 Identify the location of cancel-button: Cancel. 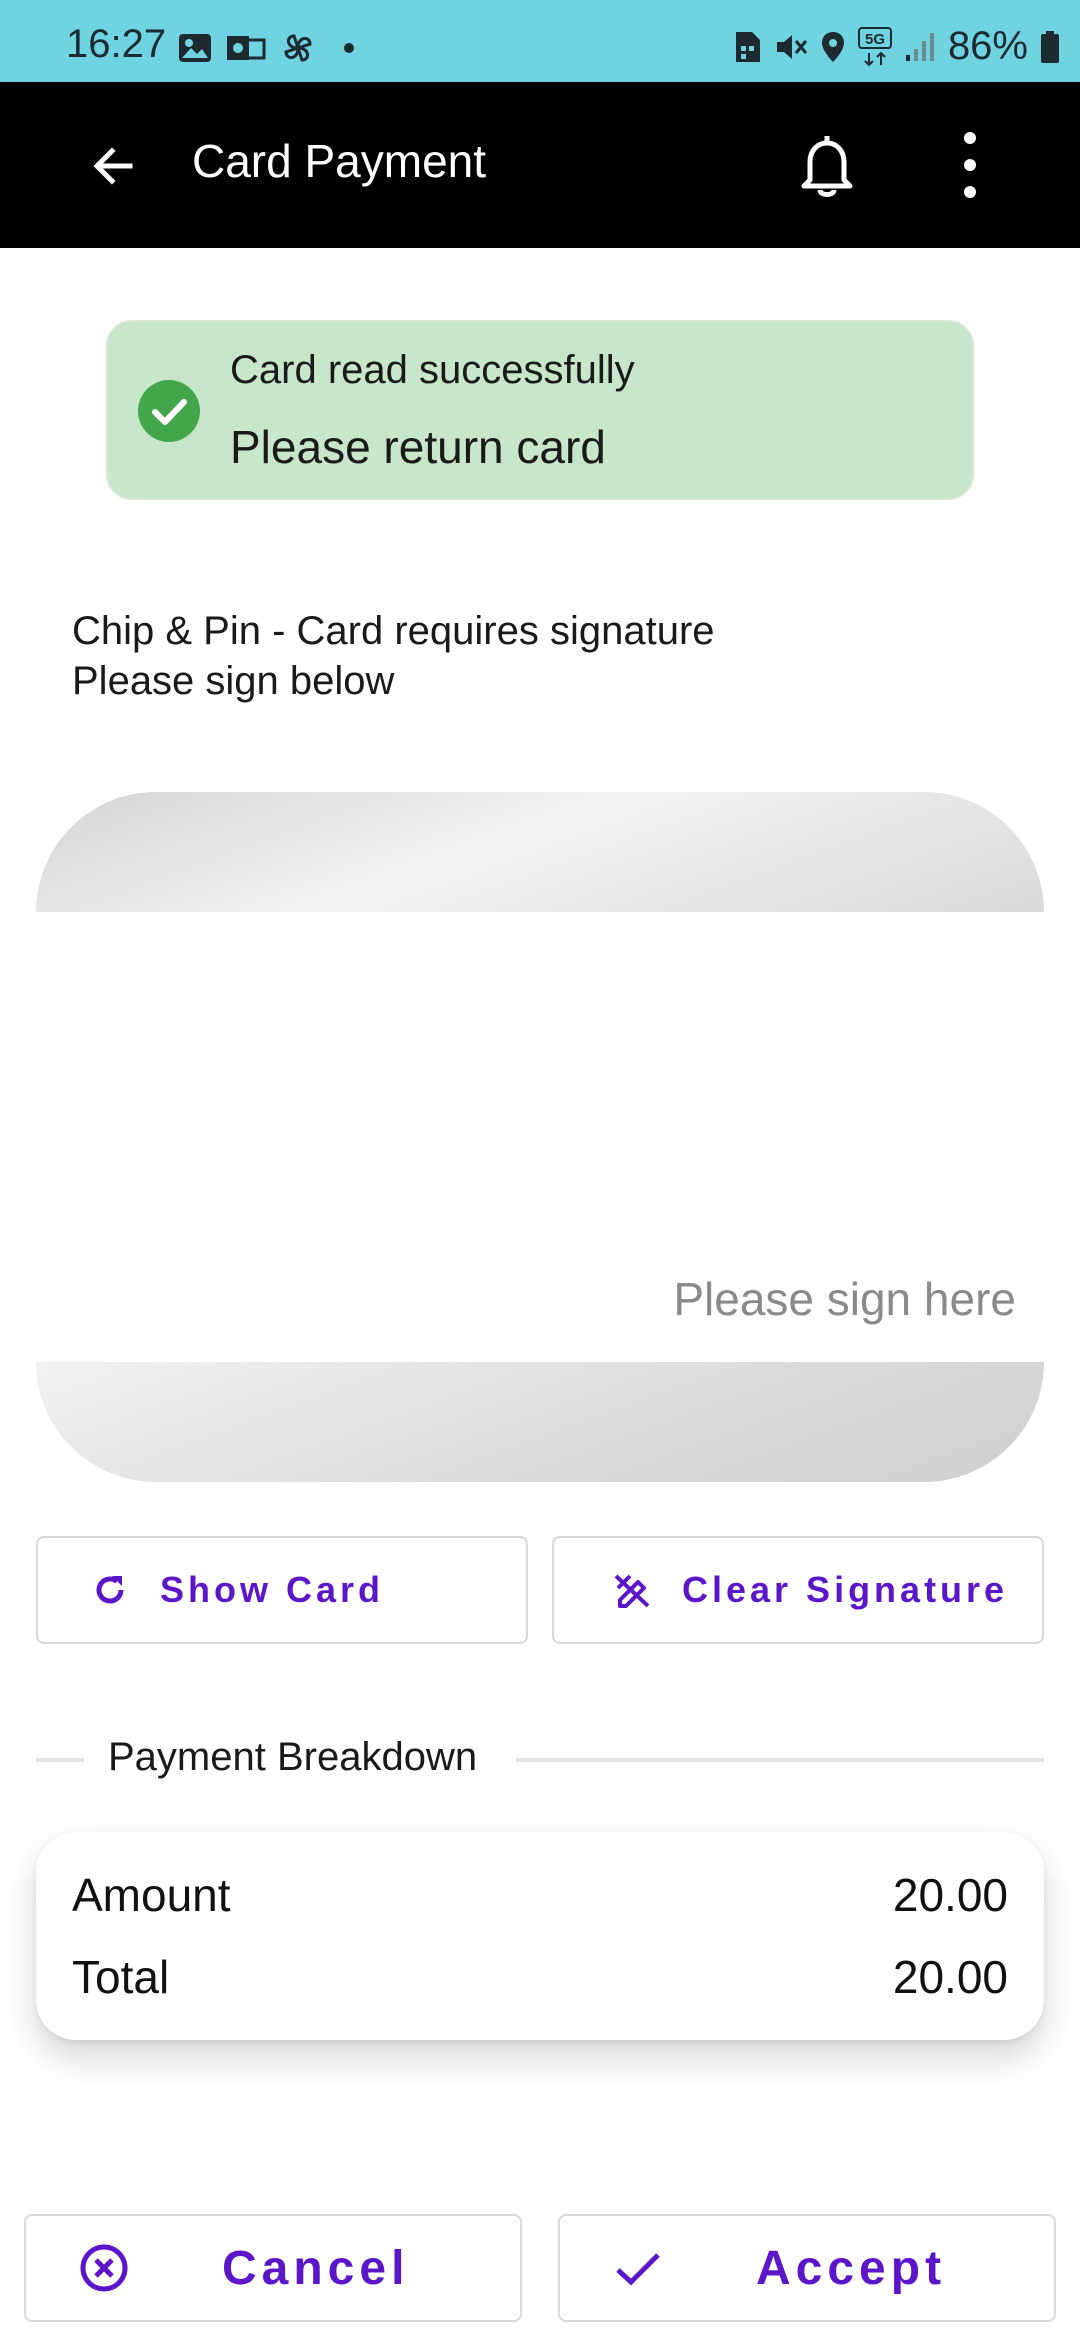
(273, 2268).